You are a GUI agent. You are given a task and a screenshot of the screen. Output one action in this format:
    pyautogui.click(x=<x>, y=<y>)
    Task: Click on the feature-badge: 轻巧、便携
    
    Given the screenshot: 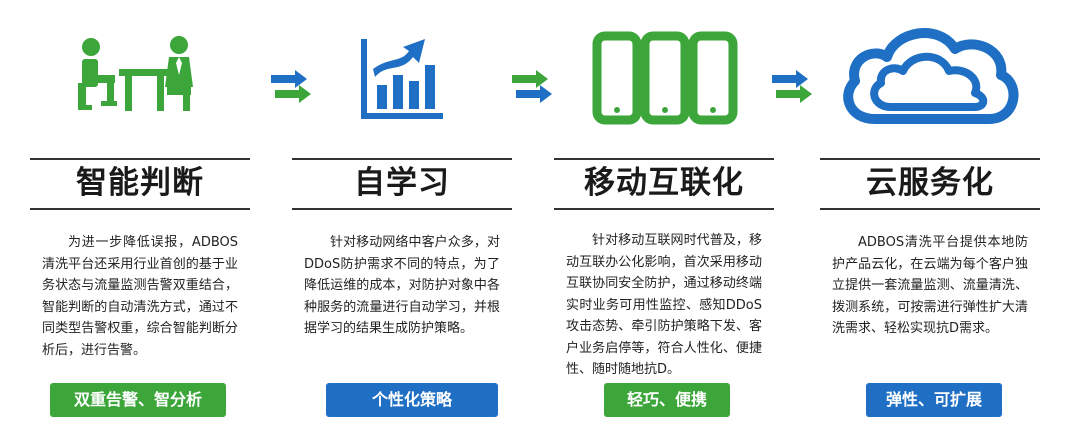 What is the action you would take?
    pyautogui.click(x=667, y=400)
    